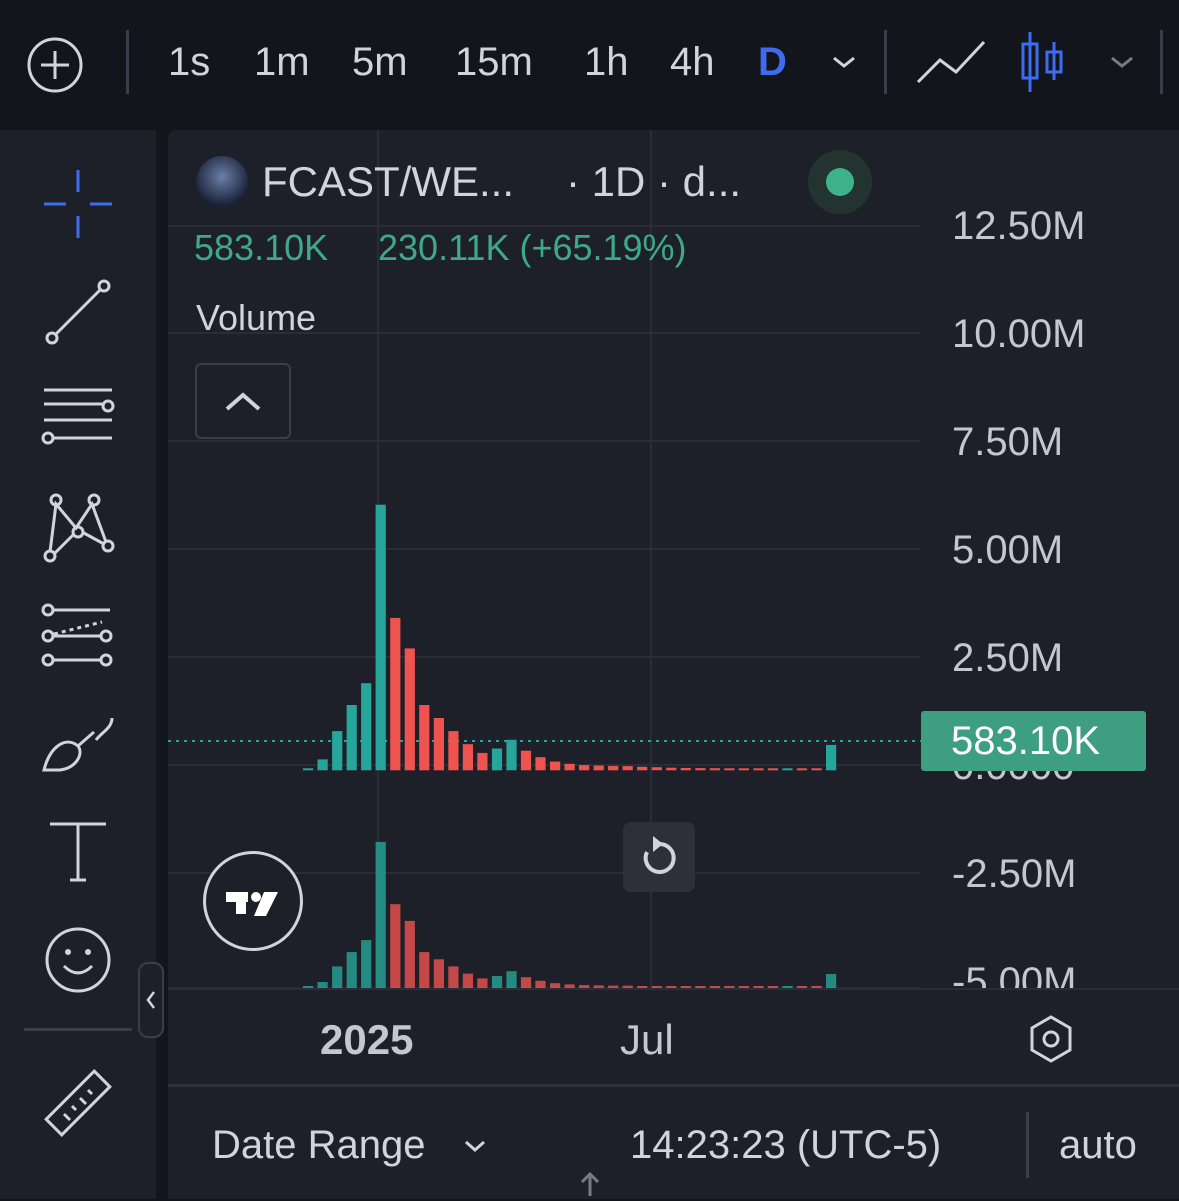 The height and width of the screenshot is (1201, 1179). I want to click on interval-1m: 1m, so click(282, 62).